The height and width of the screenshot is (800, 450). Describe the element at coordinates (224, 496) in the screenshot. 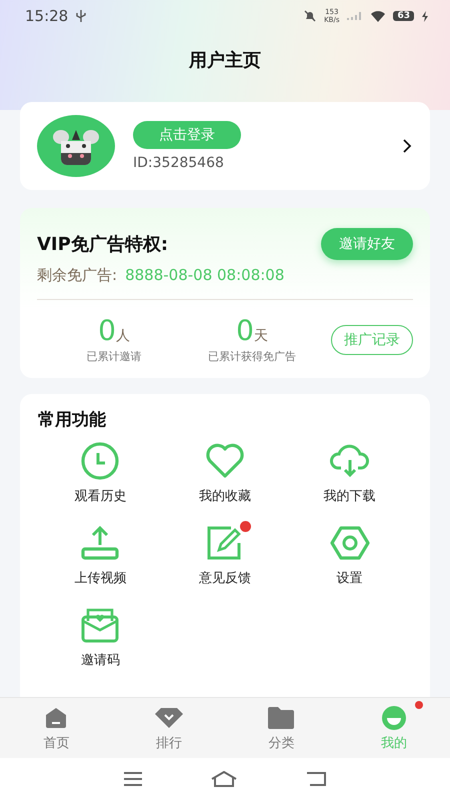

I see `function-label: 我的收藏` at that location.